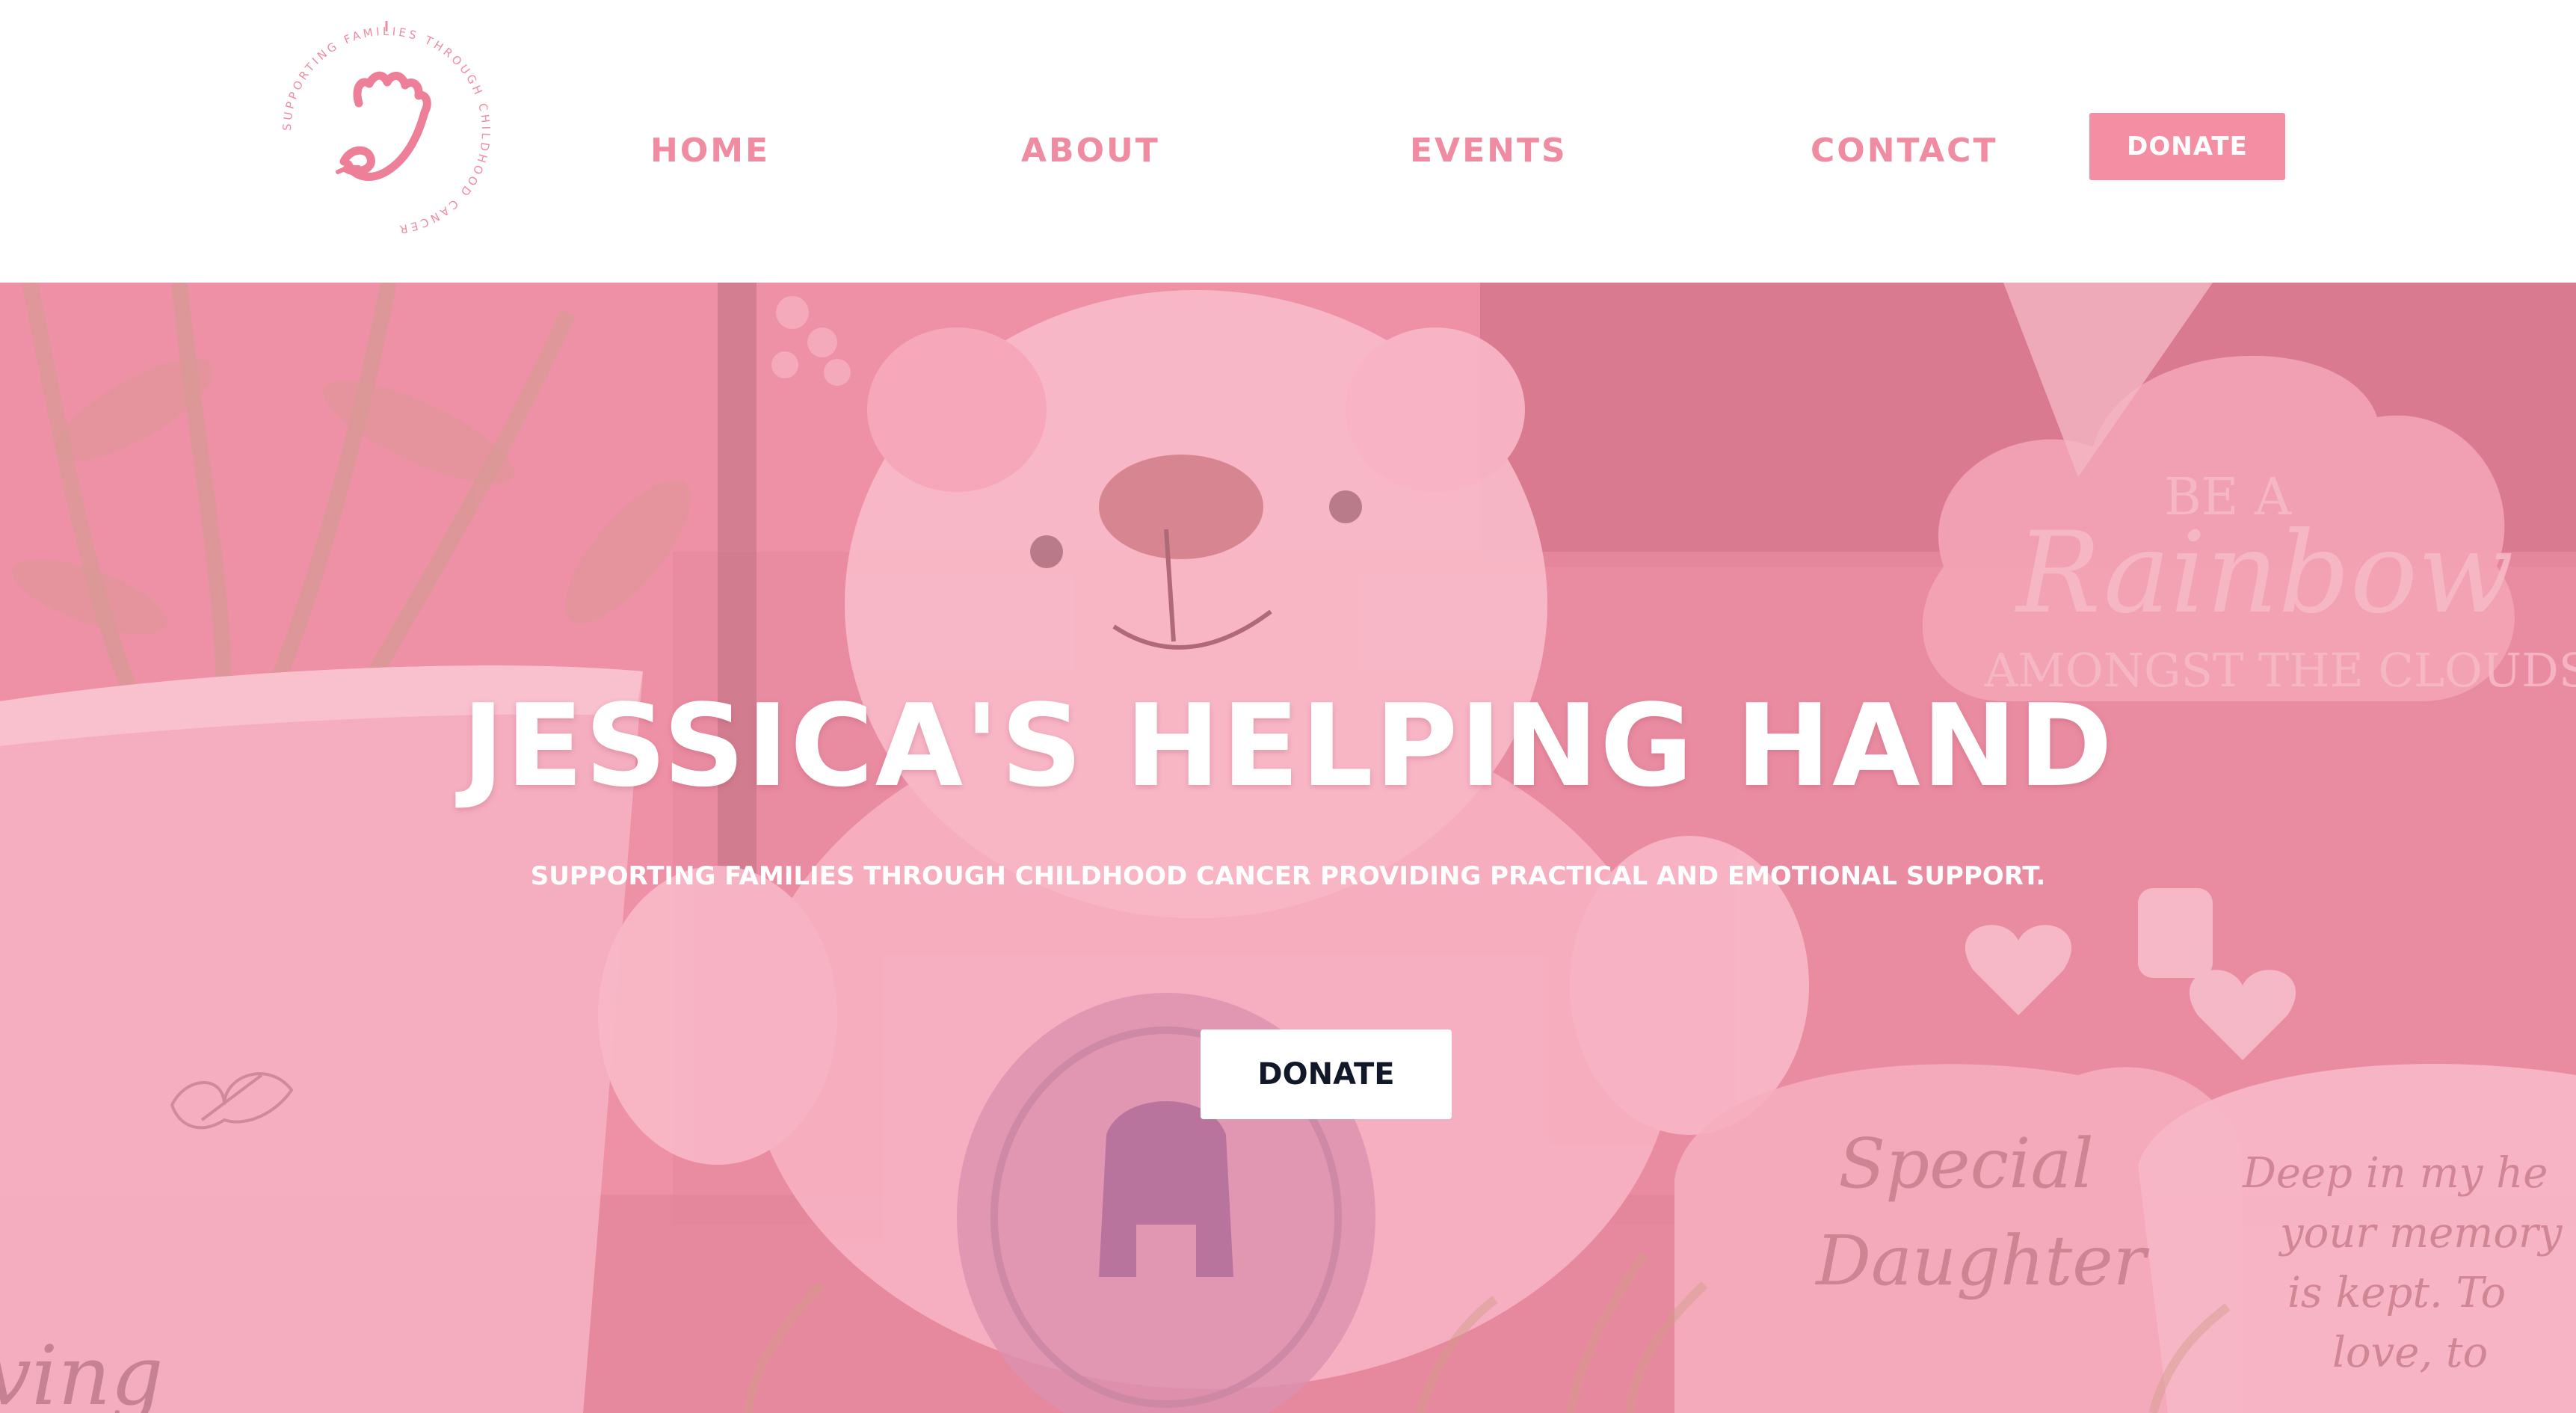  Describe the element at coordinates (1090, 151) in the screenshot. I see `nav-about: ABOUT` at that location.